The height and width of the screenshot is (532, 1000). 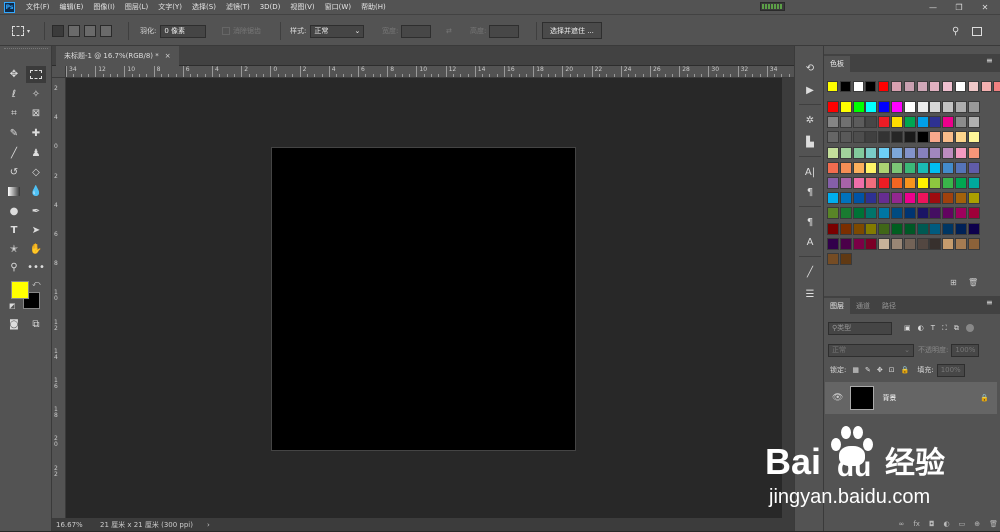 I want to click on type-tool-icon: T, so click(x=14, y=230).